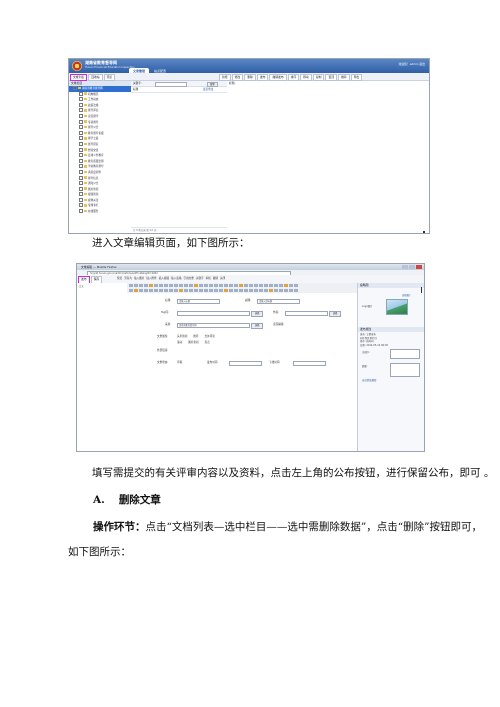 Image resolution: width=500 pixels, height=707 pixels. What do you see at coordinates (79, 77) in the screenshot?
I see `article-list-button: 文章列表` at bounding box center [79, 77].